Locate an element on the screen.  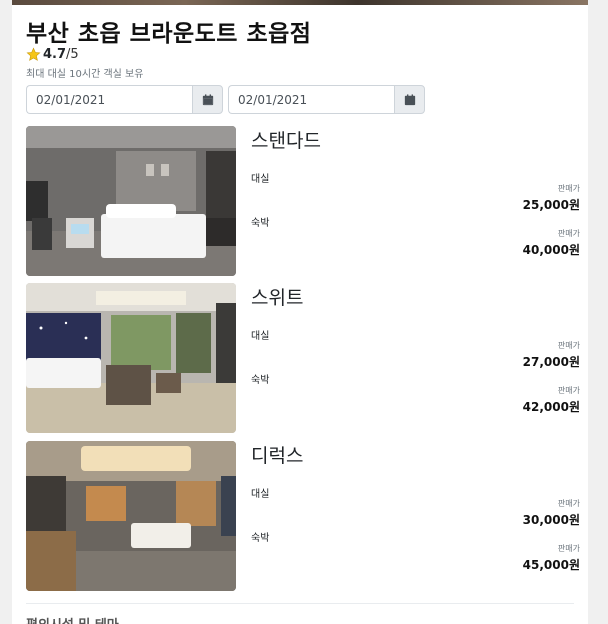
room-name: 스위트 is located at coordinates (277, 298).